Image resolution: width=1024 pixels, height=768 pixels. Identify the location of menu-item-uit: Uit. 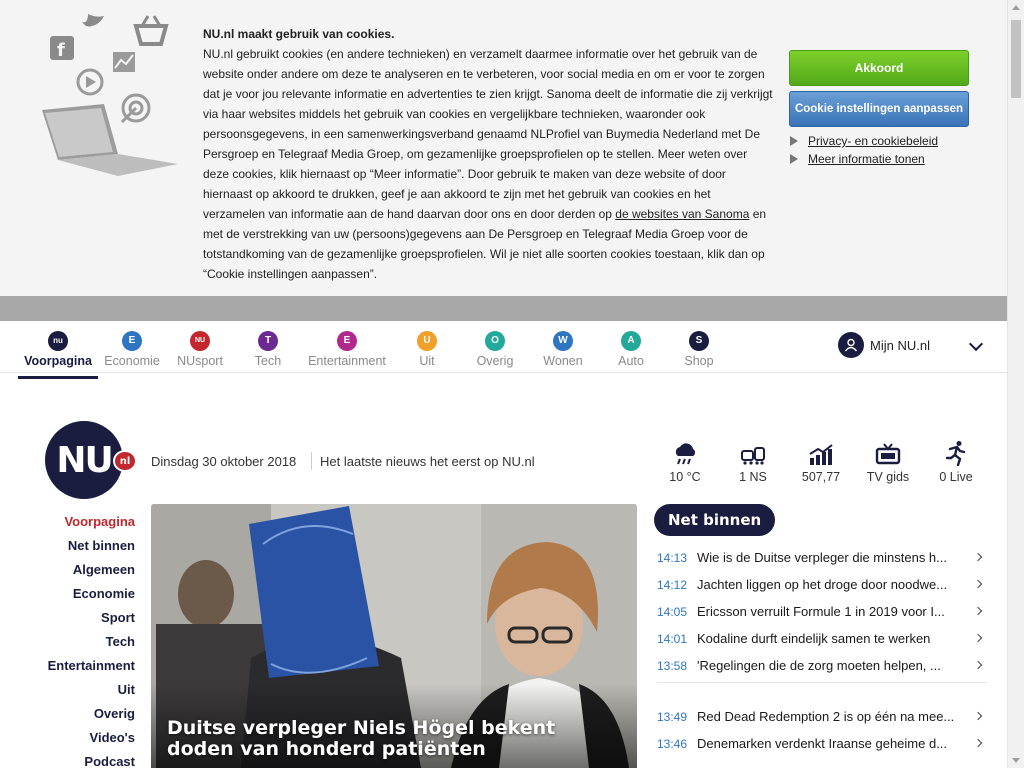
(91, 693).